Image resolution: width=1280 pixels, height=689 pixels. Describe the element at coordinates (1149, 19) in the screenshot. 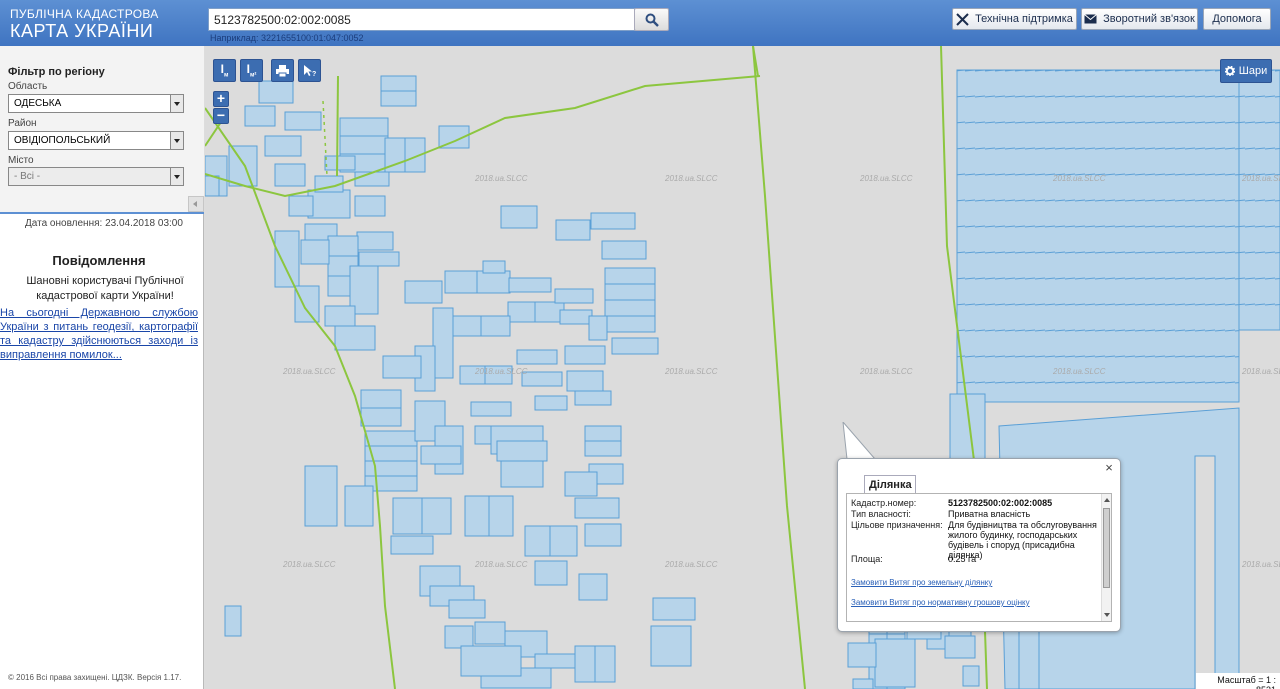

I see `feedback-label: Зворотний зв'язок` at that location.